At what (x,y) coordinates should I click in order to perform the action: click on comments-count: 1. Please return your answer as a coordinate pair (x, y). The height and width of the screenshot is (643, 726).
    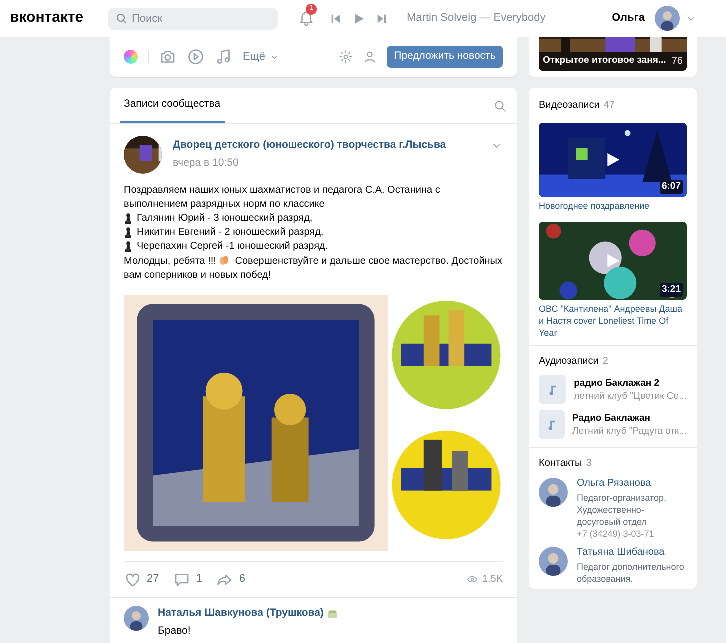
    Looking at the image, I should click on (199, 580).